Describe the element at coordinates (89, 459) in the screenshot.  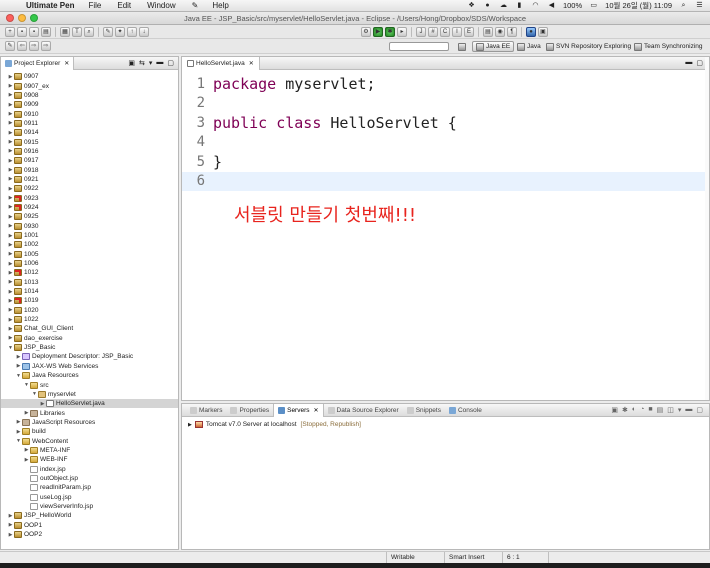
I see `tree-item: ▶ WEB-INF` at that location.